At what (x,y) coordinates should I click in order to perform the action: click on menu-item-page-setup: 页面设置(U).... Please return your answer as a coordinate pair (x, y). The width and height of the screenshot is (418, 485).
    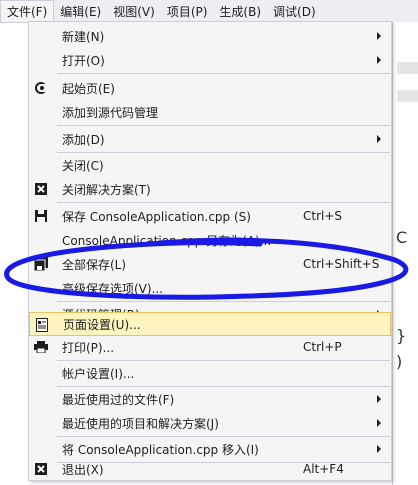
    Looking at the image, I should click on (210, 324).